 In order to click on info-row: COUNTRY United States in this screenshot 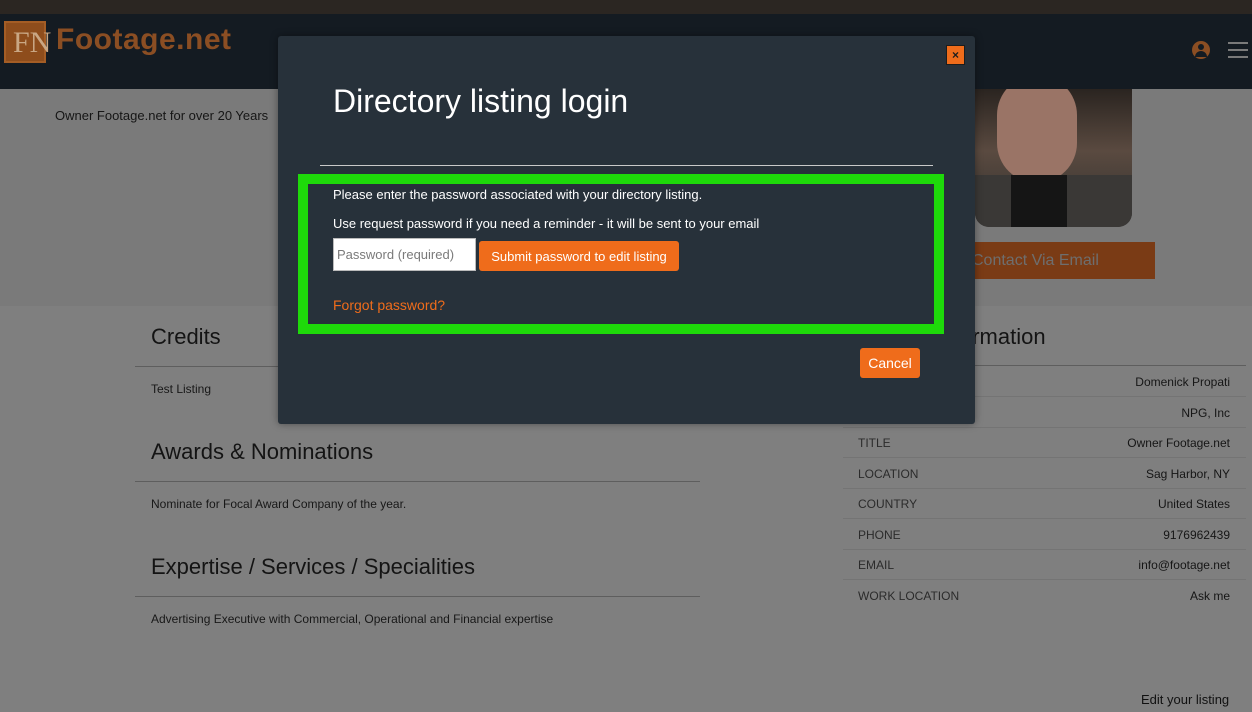, I will do `click(1044, 504)`.